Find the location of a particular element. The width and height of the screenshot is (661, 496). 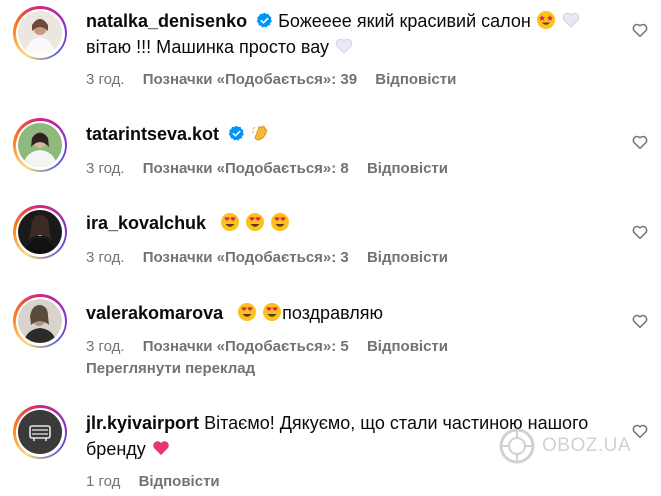

watermark: OBOZ.UA is located at coordinates (564, 446).